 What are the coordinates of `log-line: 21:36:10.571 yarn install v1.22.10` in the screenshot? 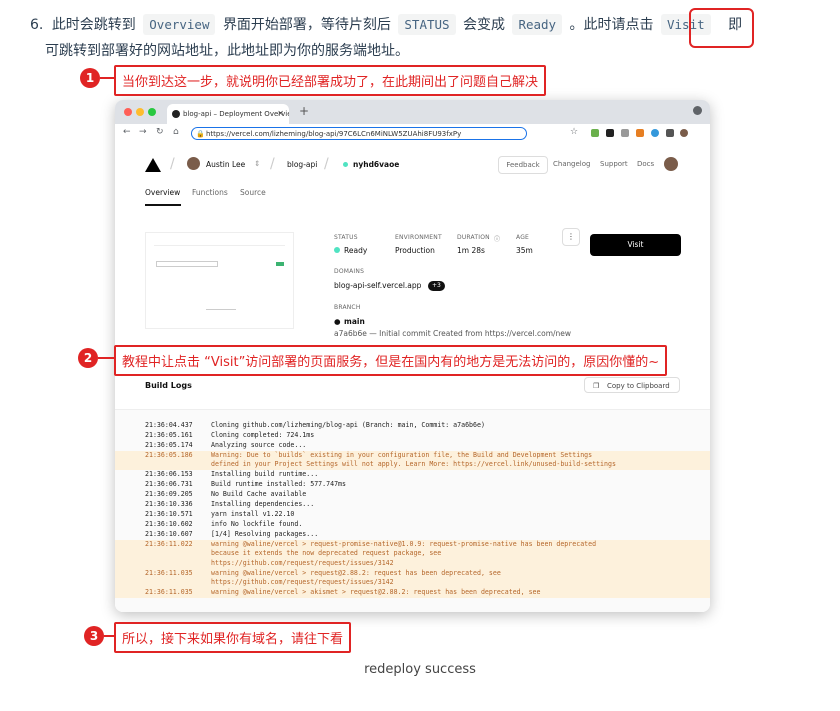 It's located at (412, 515).